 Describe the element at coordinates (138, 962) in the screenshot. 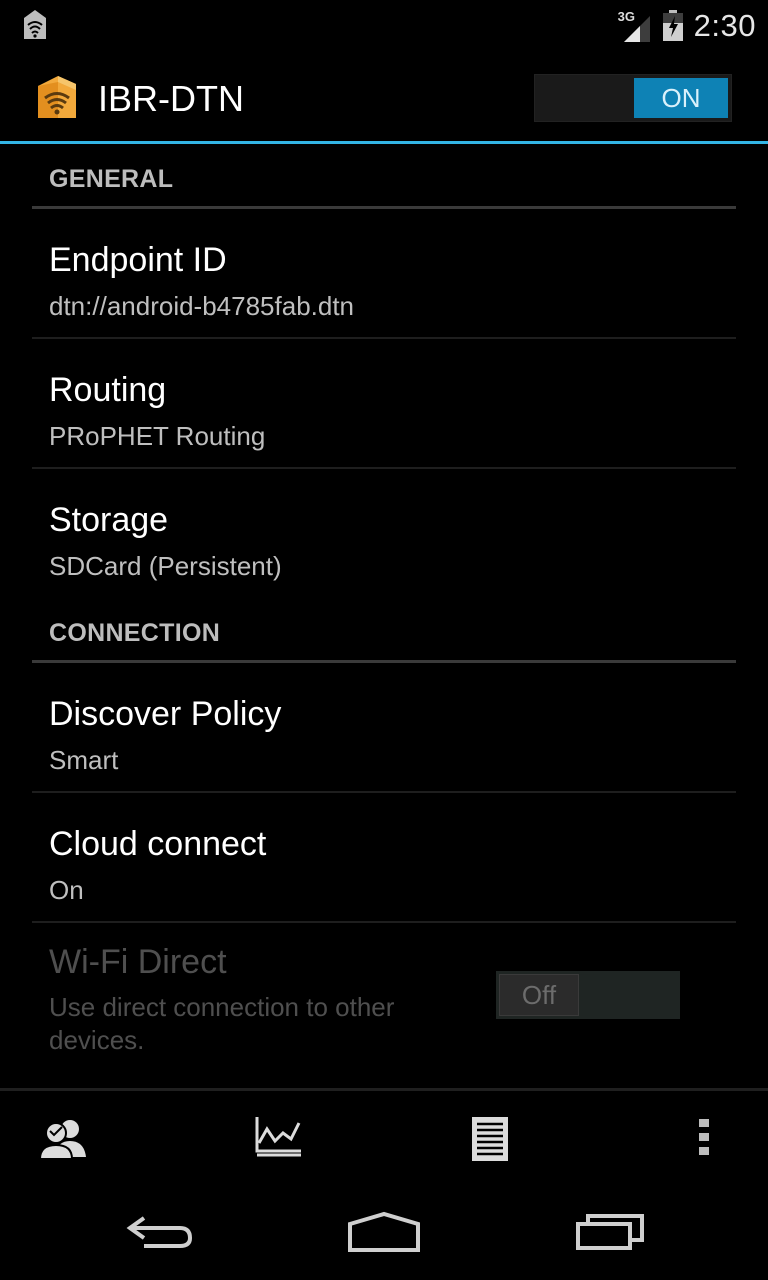

I see `pref-title: Wi-Fi Direct` at that location.